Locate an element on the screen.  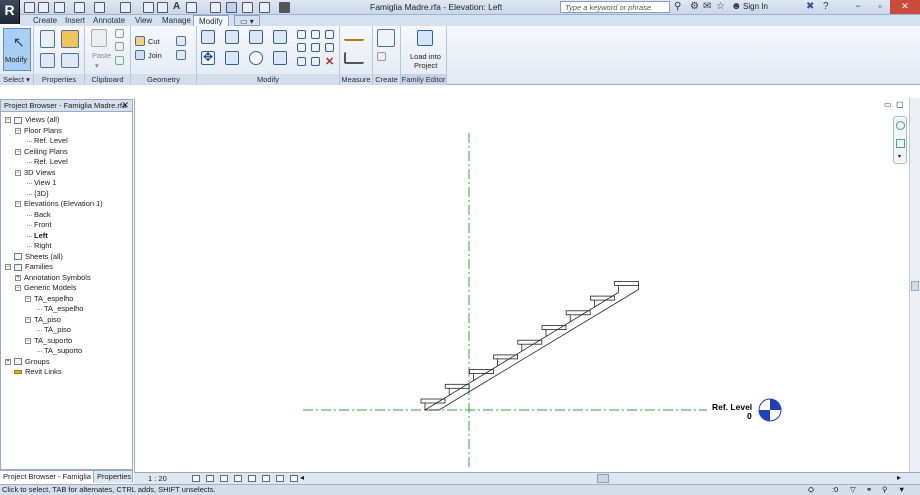
move-icon: ✥ is located at coordinates (208, 57).